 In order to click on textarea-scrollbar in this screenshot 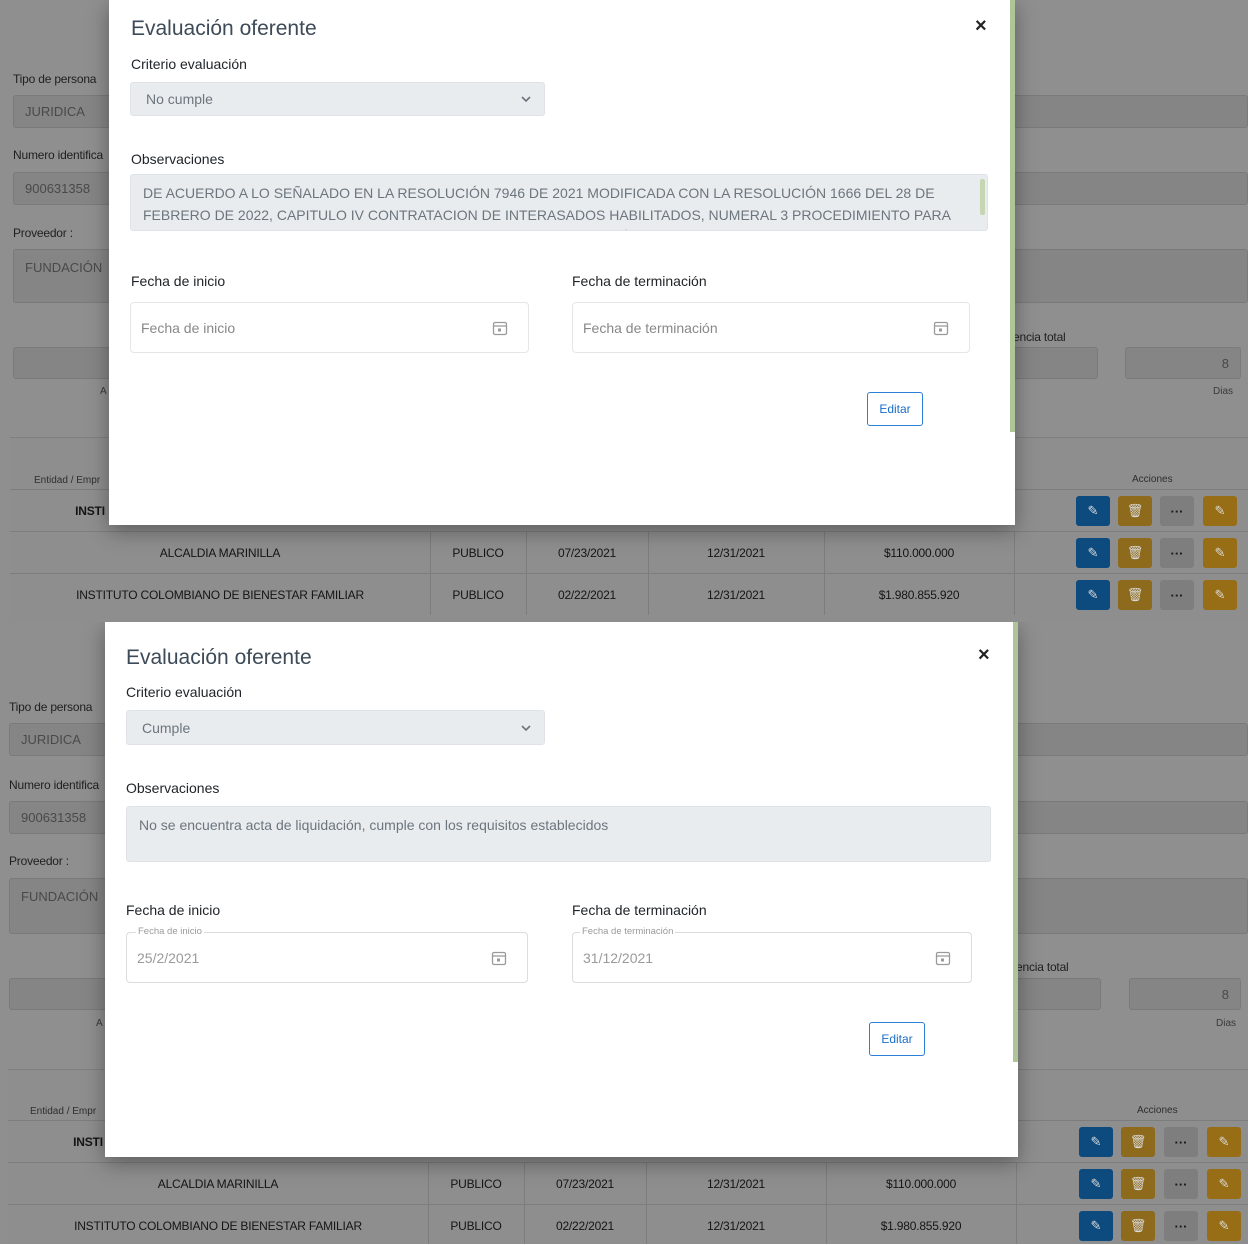, I will do `click(982, 197)`.